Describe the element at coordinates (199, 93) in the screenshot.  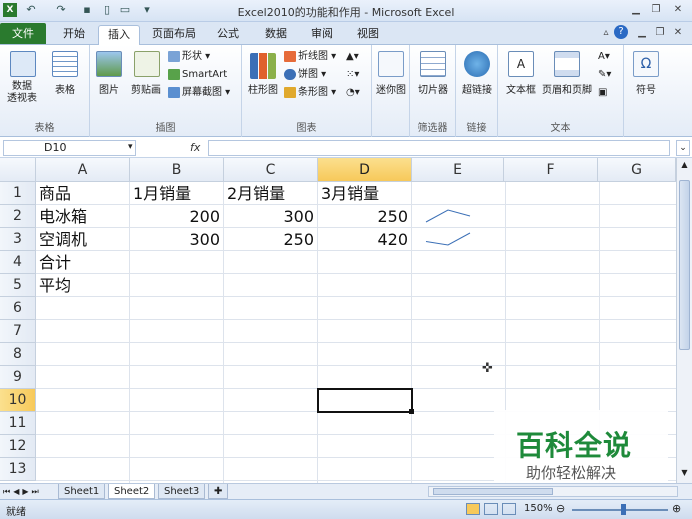
I see `screenshot-button: 屏幕截图 ▾` at that location.